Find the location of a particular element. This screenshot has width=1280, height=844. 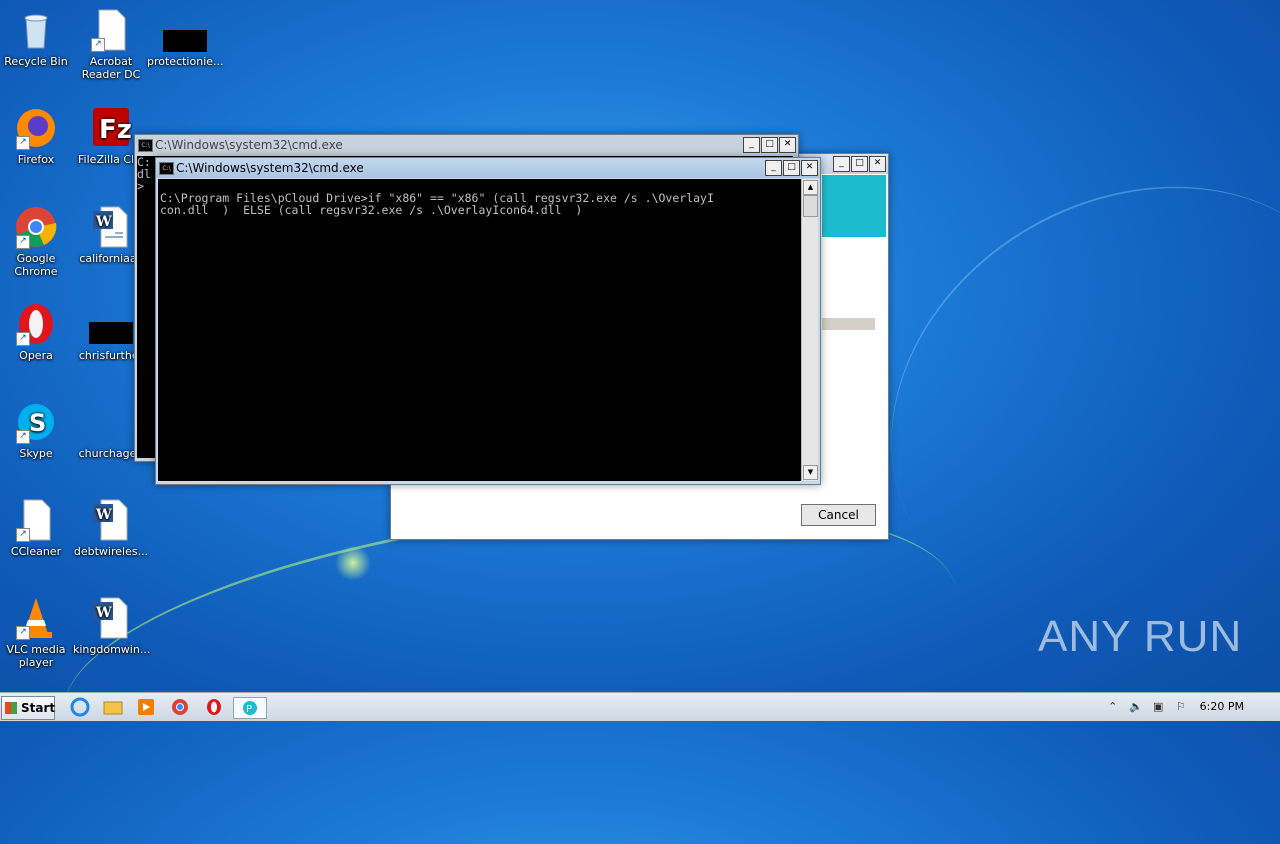

desktop-icon-ccleaner: ↗ CCleaner is located at coordinates (37, 528).